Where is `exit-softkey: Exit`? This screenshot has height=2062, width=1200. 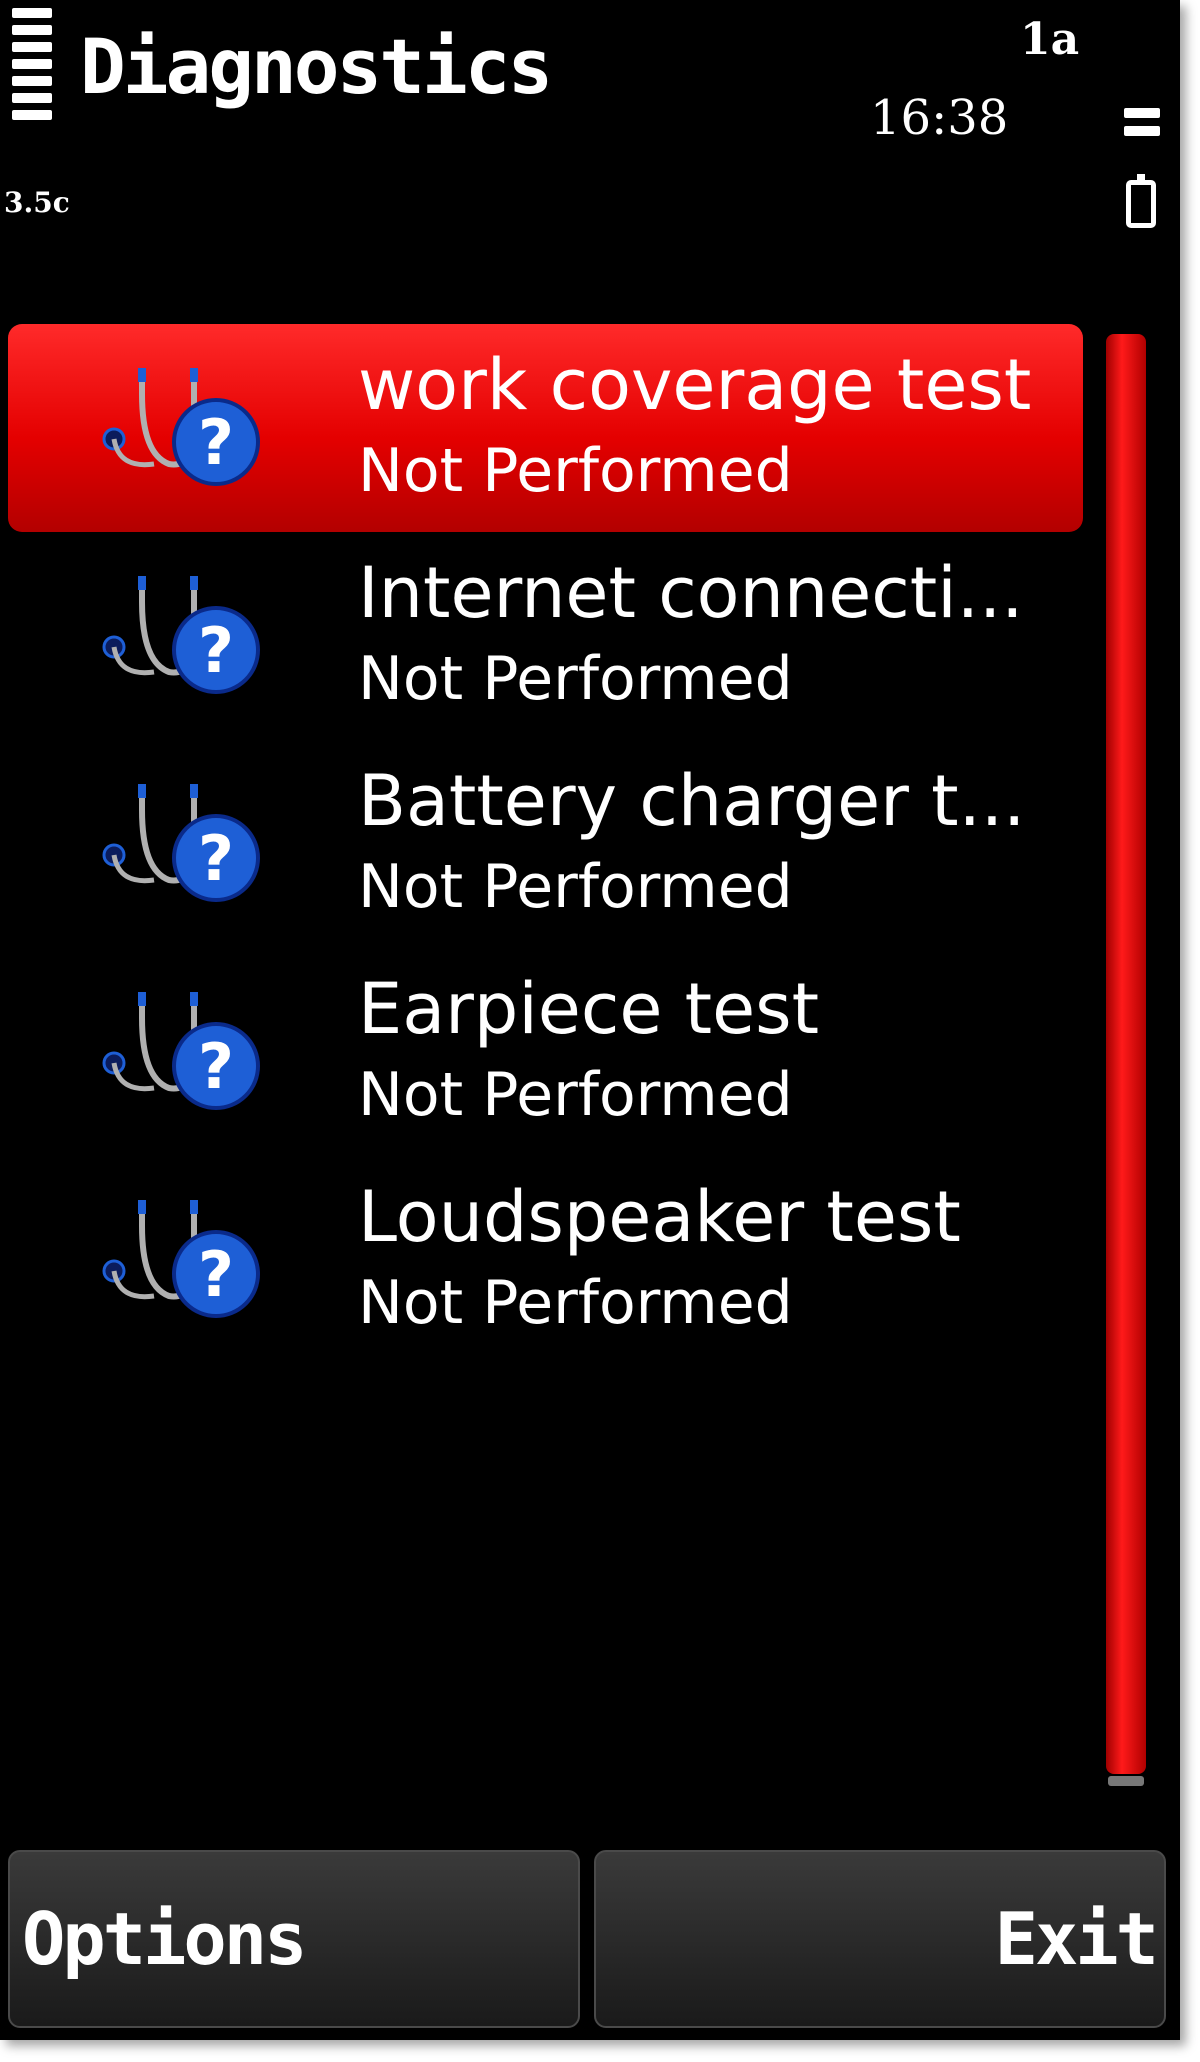
exit-softkey: Exit is located at coordinates (880, 1939).